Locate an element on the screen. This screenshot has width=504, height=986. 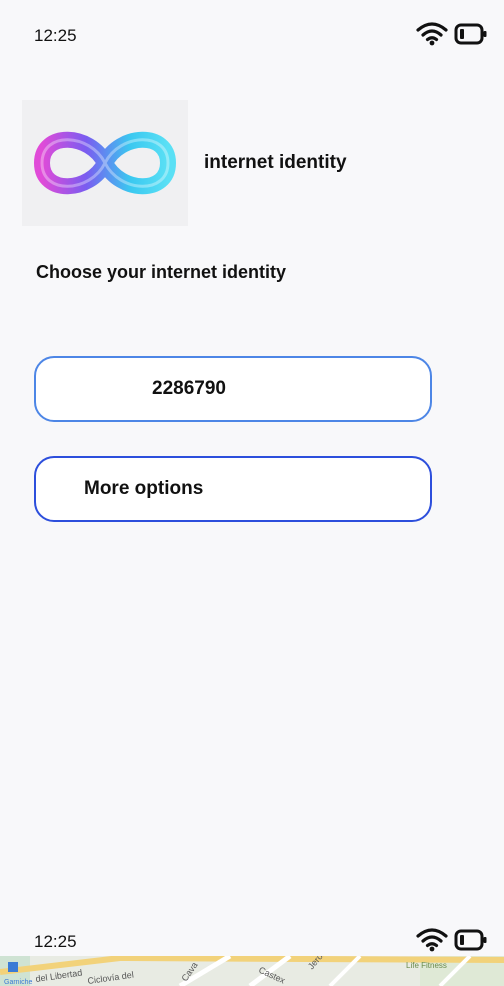
map-label: Garniche is located at coordinates (18, 982).